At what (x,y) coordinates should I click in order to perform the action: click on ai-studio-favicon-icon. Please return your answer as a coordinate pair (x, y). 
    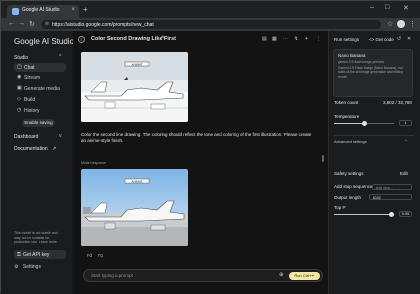
    Looking at the image, I should click on (15, 11).